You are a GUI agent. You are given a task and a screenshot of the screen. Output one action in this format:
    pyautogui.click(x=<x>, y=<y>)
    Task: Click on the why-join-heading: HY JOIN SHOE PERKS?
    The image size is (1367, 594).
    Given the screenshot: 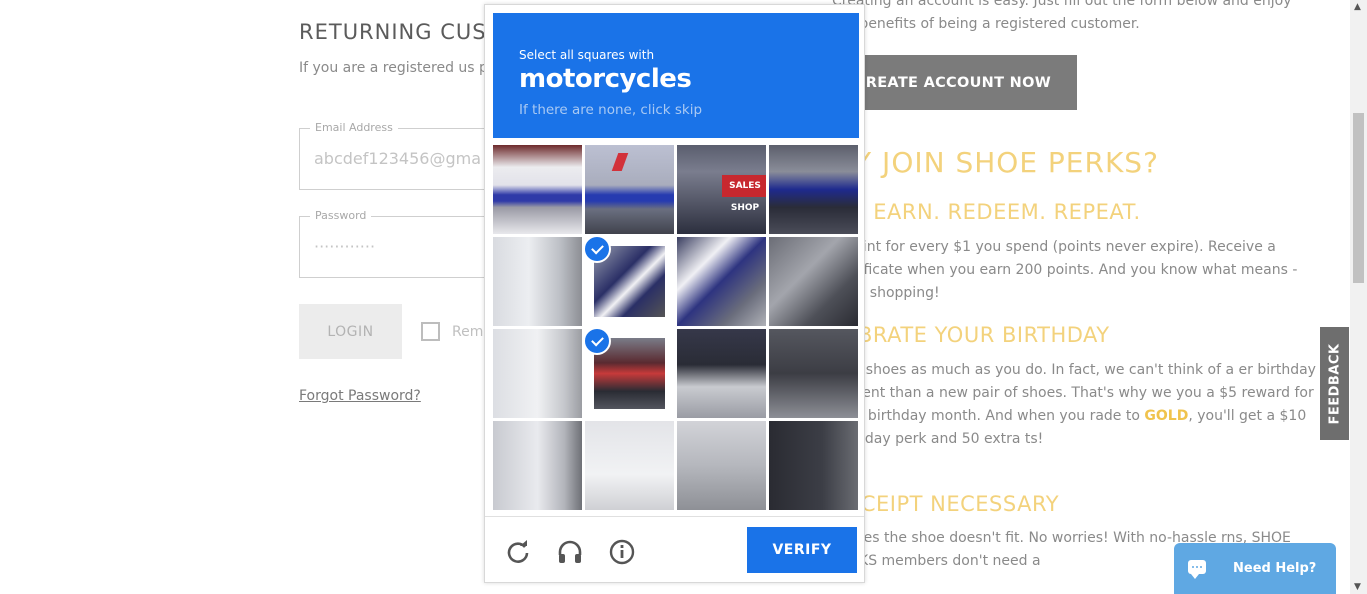 What is the action you would take?
    pyautogui.click(x=995, y=162)
    